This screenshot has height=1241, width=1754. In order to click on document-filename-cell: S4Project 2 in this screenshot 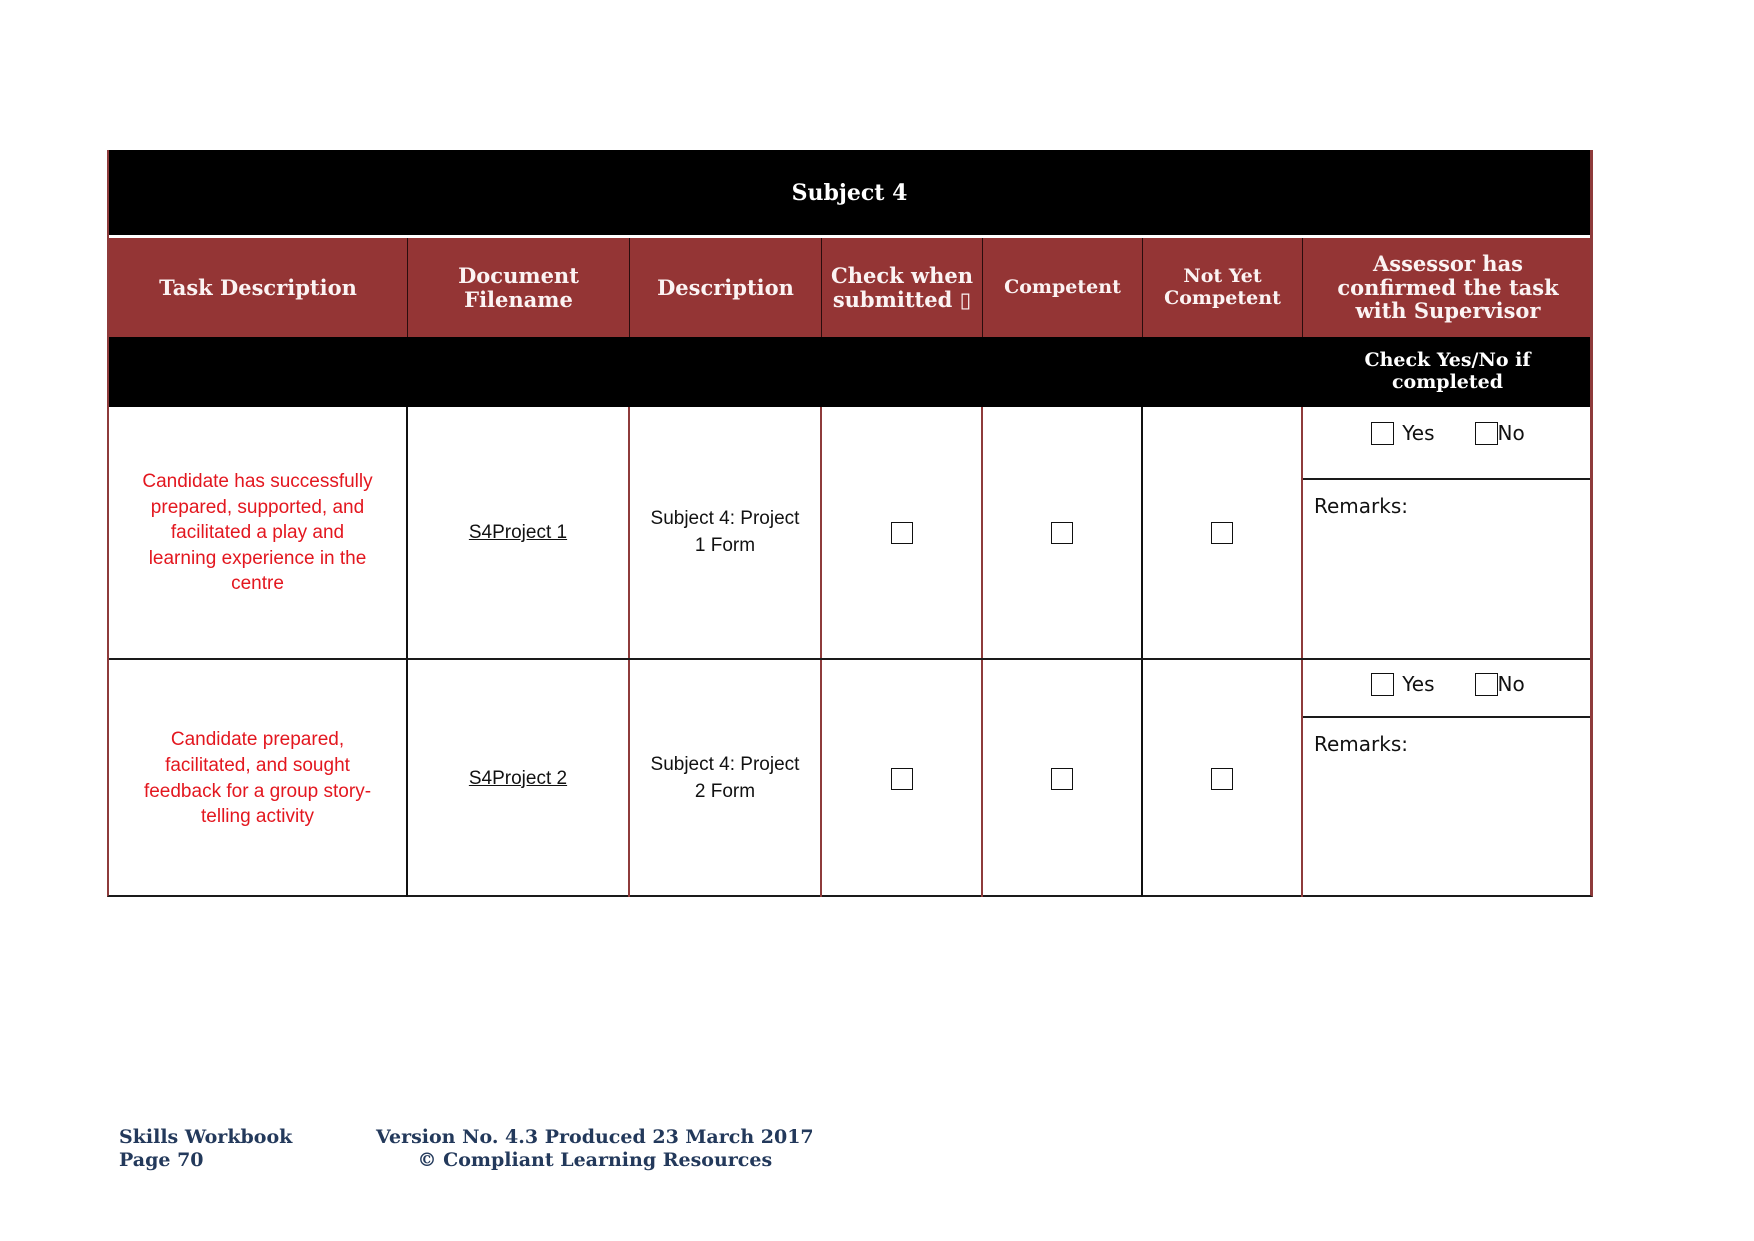, I will do `click(518, 778)`.